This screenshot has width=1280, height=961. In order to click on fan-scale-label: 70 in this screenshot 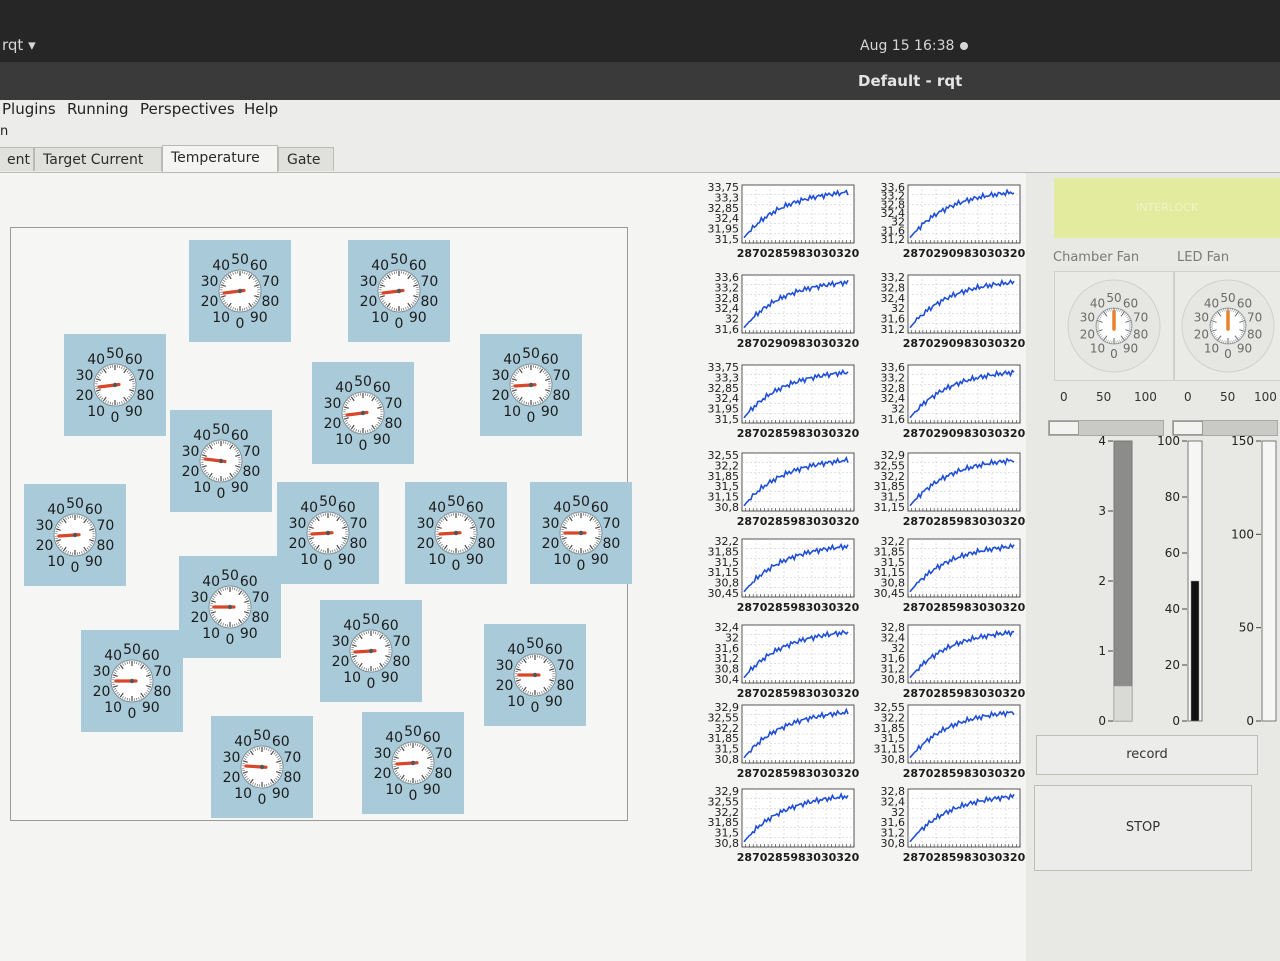, I will do `click(1140, 317)`.